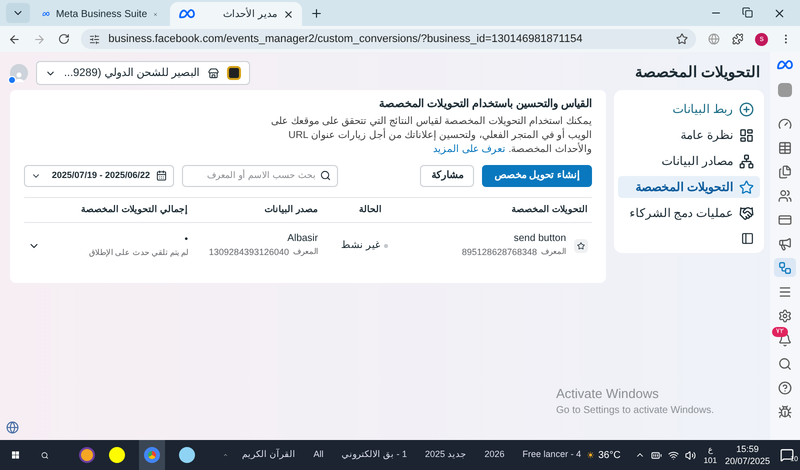  Describe the element at coordinates (494, 455) in the screenshot. I see `taskbar-window: 2026` at that location.